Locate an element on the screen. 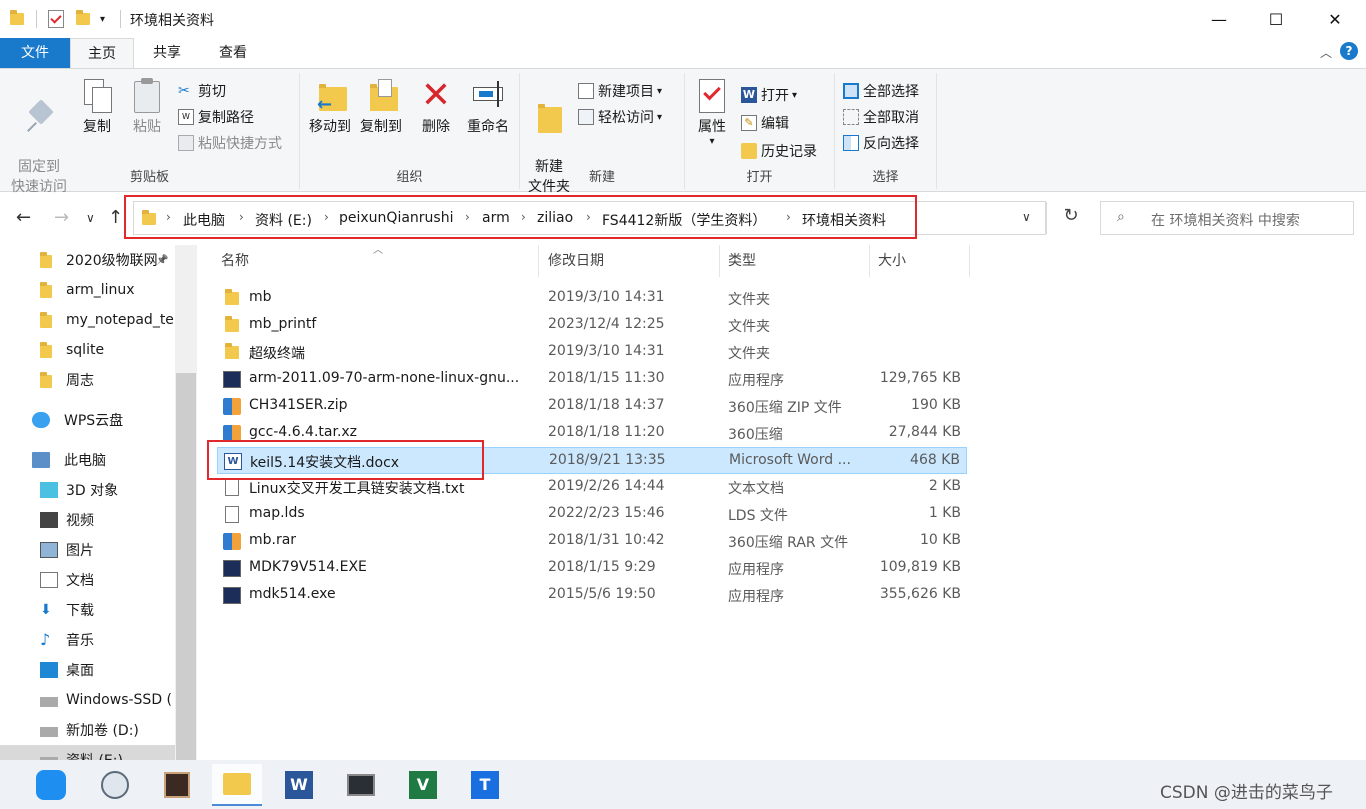 This screenshot has width=1366, height=809. select-group: 全部选择 全部取消 反向选择 选择 is located at coordinates (886, 131).